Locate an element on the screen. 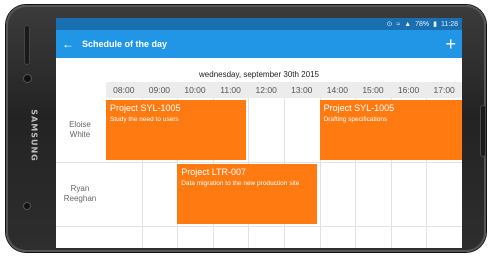  event-project: Project LTR-007 is located at coordinates (214, 172).